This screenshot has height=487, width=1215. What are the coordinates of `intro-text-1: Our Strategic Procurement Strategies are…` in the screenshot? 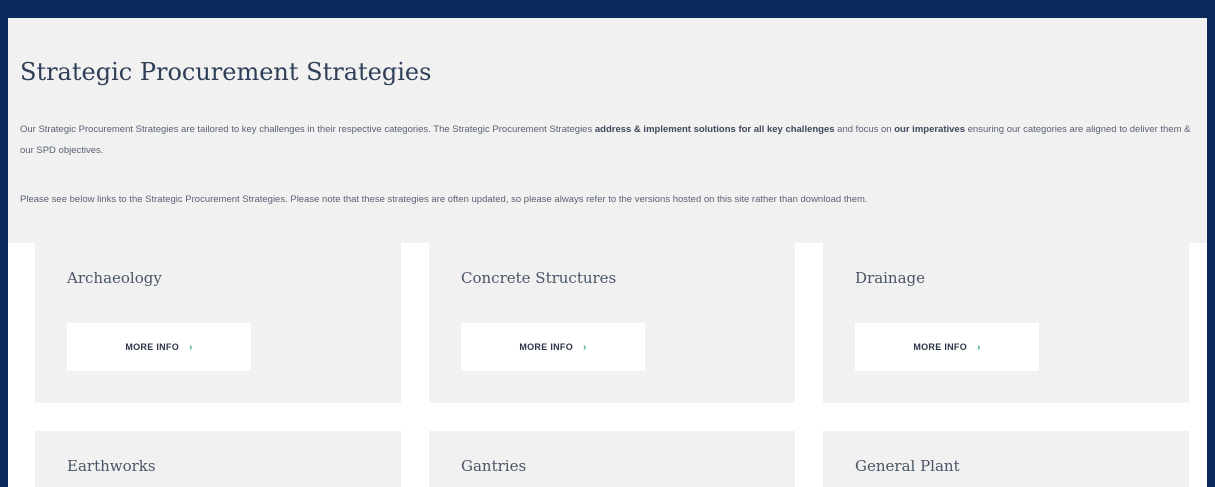 It's located at (307, 129).